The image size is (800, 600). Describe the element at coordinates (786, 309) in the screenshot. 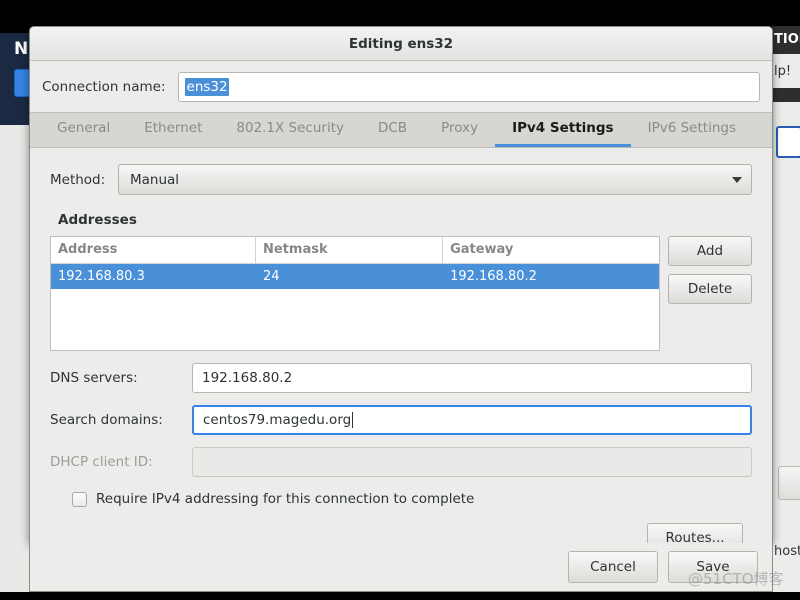

I see `background-window-right: TION lp! host` at that location.